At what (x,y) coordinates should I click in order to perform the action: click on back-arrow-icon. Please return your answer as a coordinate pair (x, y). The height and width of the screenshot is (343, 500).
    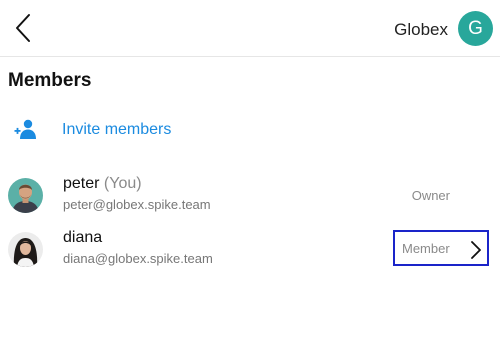
    Looking at the image, I should click on (23, 28).